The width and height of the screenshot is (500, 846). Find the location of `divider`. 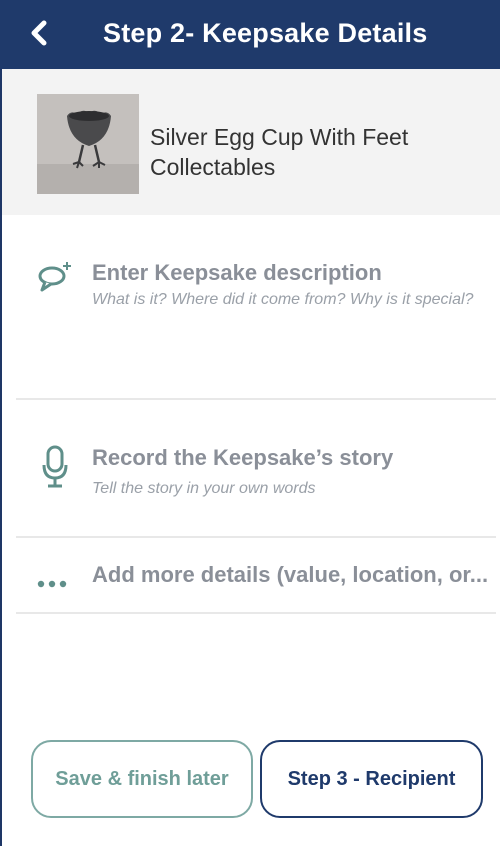

divider is located at coordinates (256, 613).